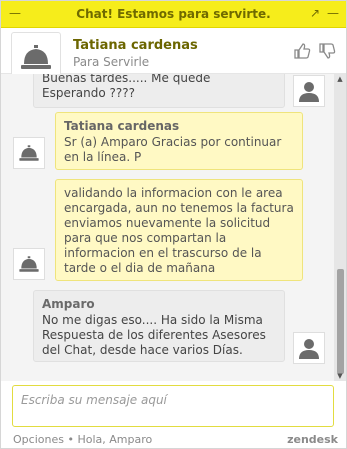 This screenshot has height=449, width=347. I want to click on chat-title-bar: — Chat! Estamos para servirte. ↗ —, so click(173, 14).